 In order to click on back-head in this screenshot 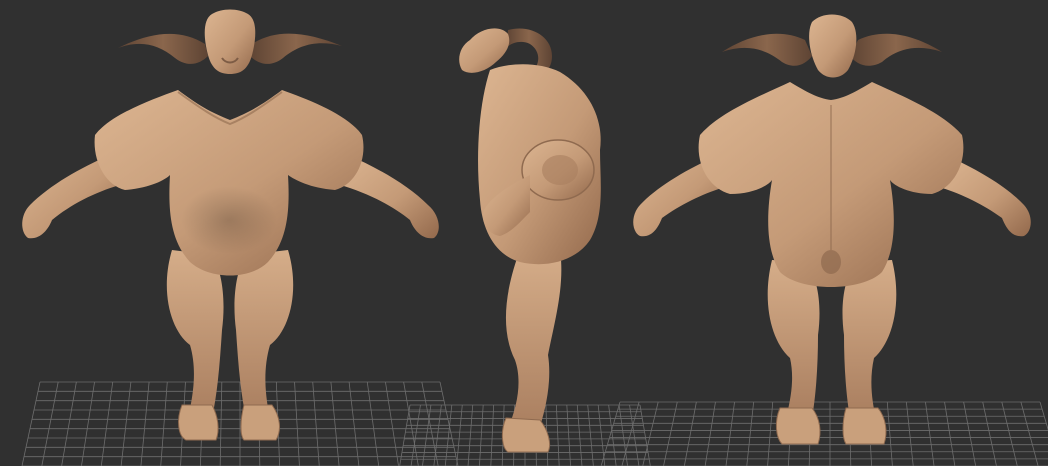, I will do `click(833, 46)`.